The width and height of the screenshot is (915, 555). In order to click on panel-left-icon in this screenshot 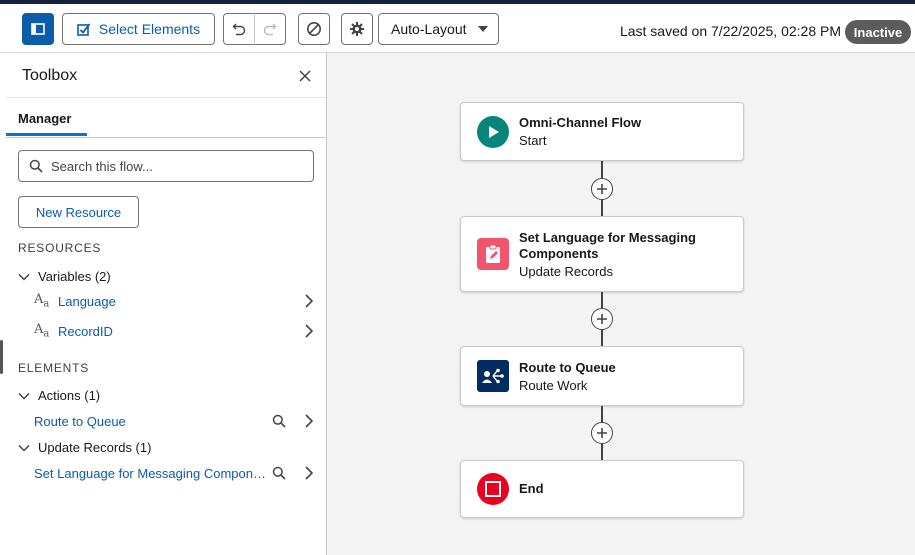, I will do `click(38, 29)`.